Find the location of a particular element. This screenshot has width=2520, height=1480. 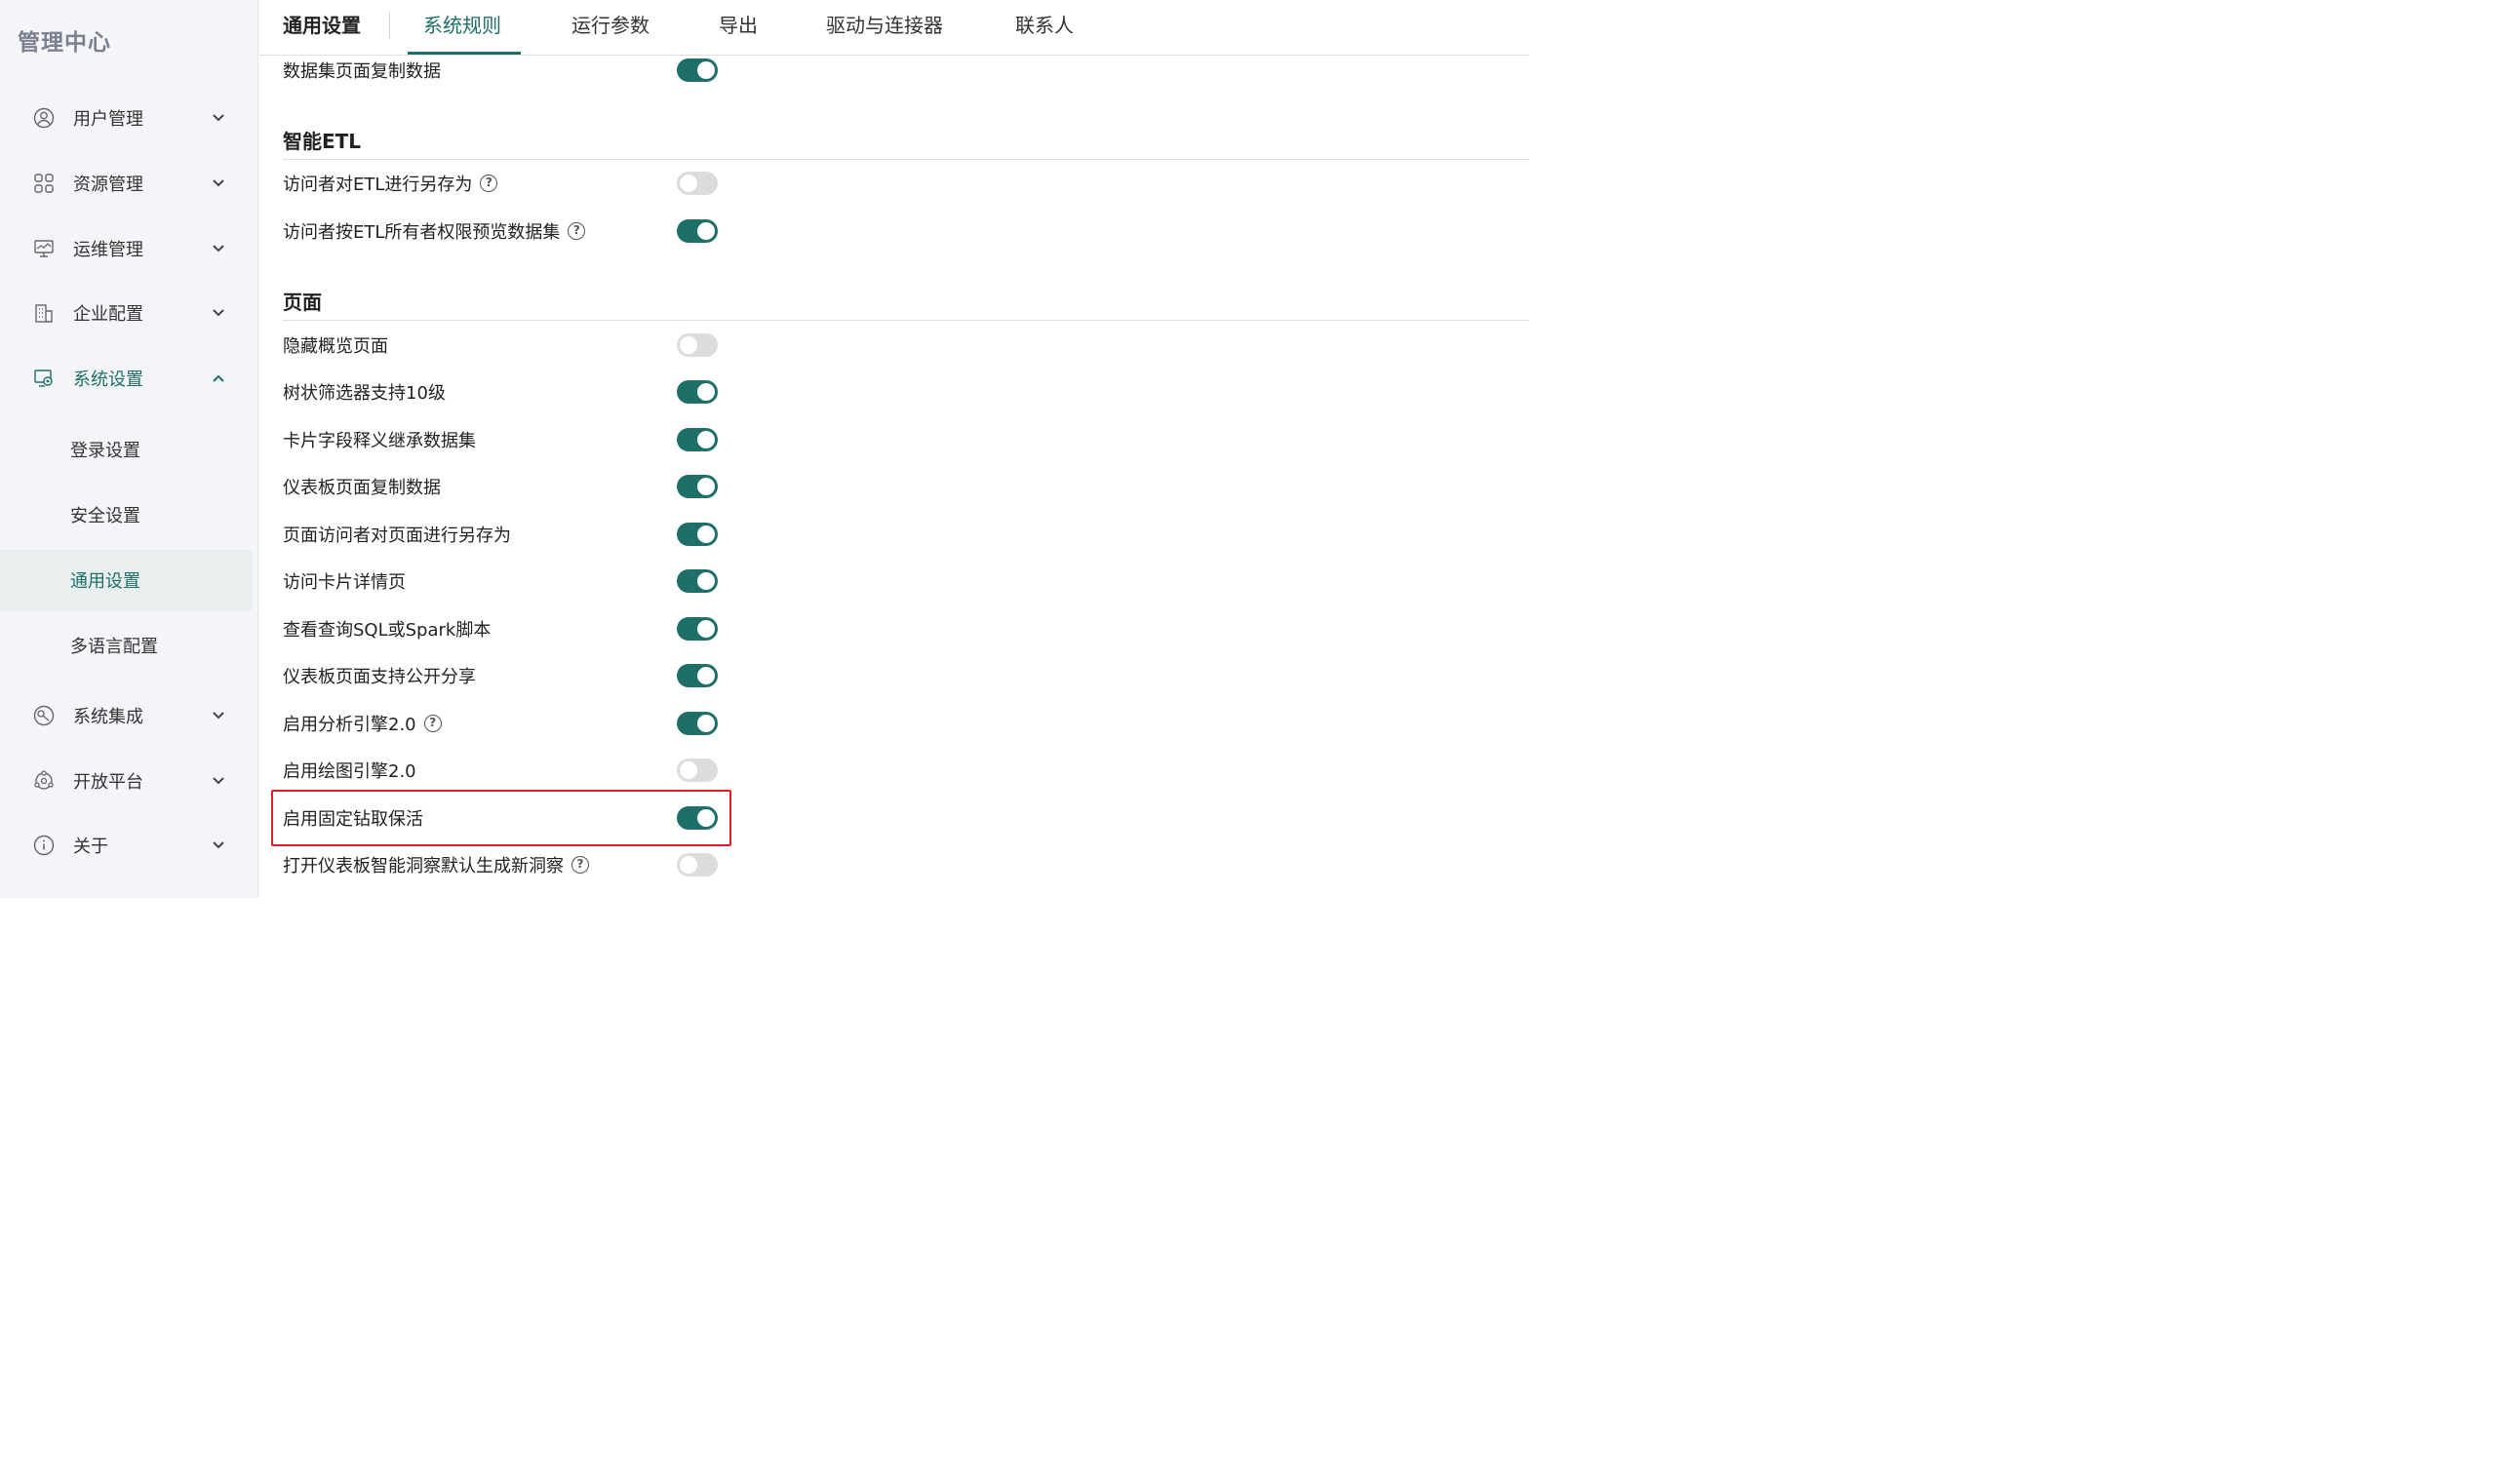

setting-label: 打开仪表板智能洞察默认生成新洞察? is located at coordinates (436, 864).